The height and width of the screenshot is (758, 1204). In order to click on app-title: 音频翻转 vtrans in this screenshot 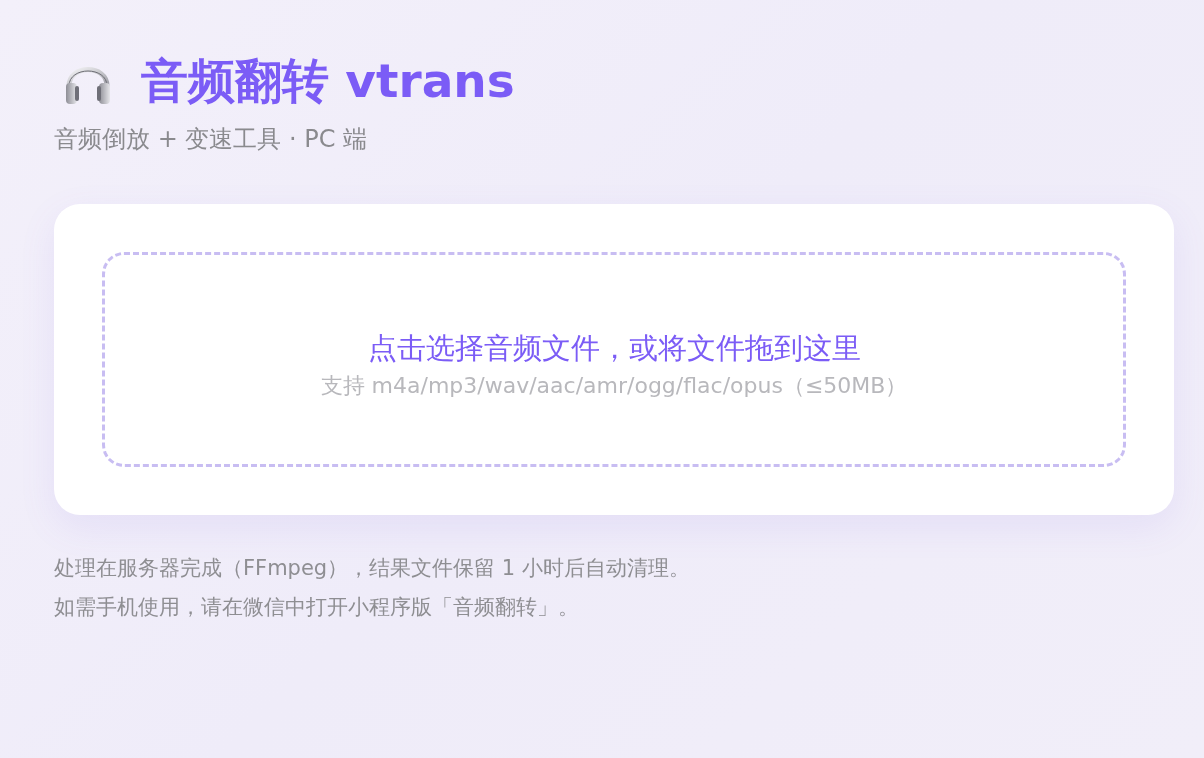, I will do `click(328, 81)`.